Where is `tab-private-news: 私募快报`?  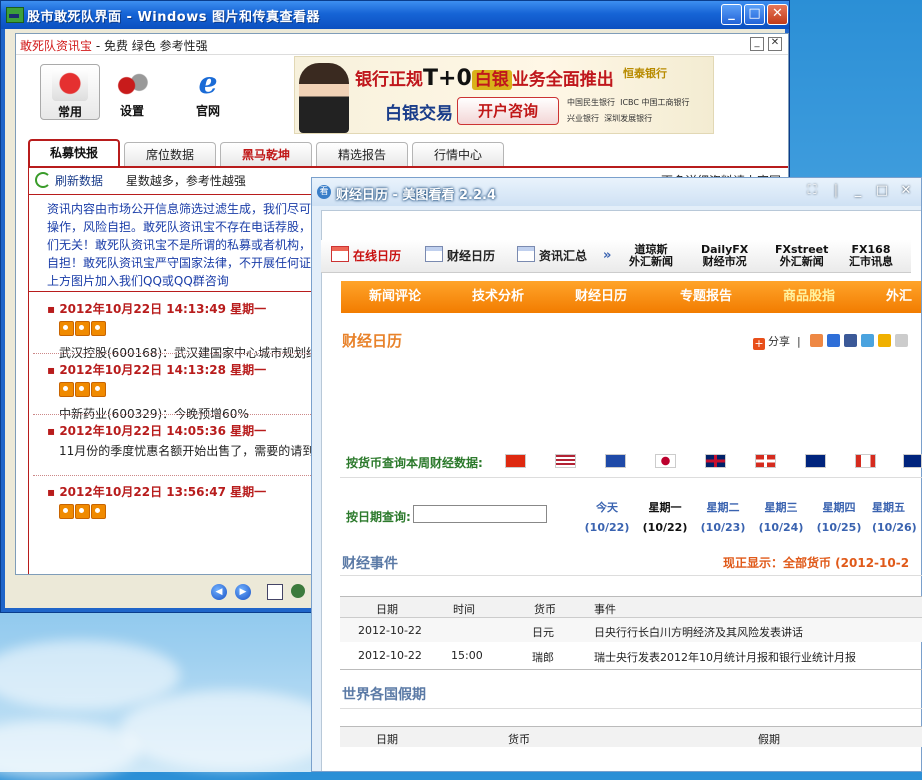
tab-private-news: 私募快报 is located at coordinates (74, 153).